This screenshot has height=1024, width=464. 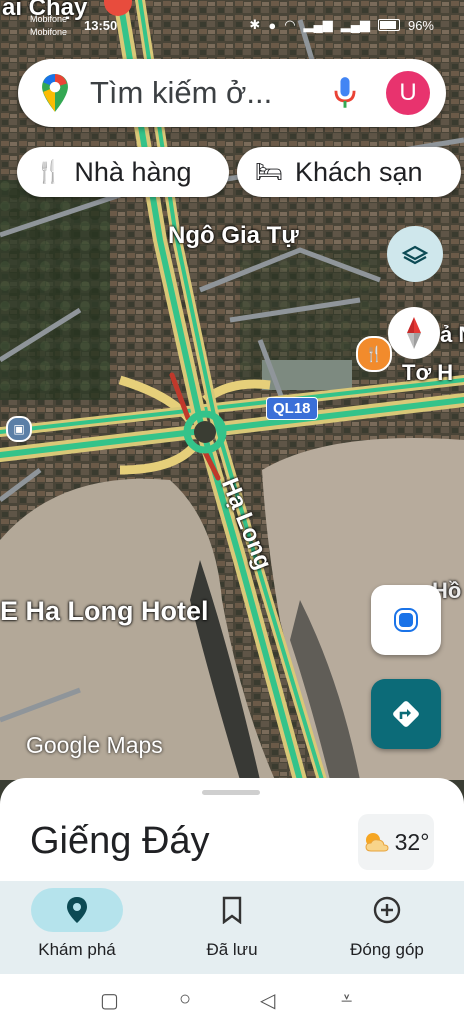 I want to click on nav-label: Khám phá, so click(x=77, y=949).